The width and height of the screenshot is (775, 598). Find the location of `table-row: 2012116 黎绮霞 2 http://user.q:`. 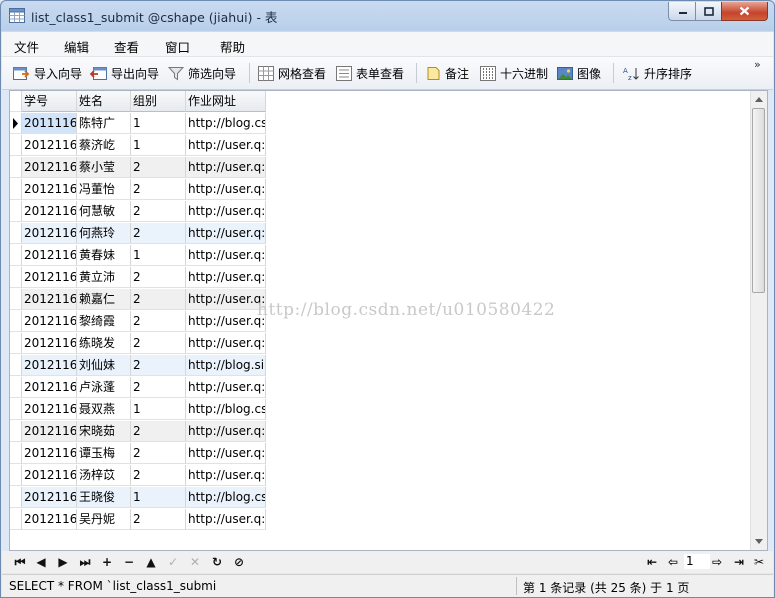

table-row: 2012116 黎绮霞 2 http://user.q: is located at coordinates (138, 322).